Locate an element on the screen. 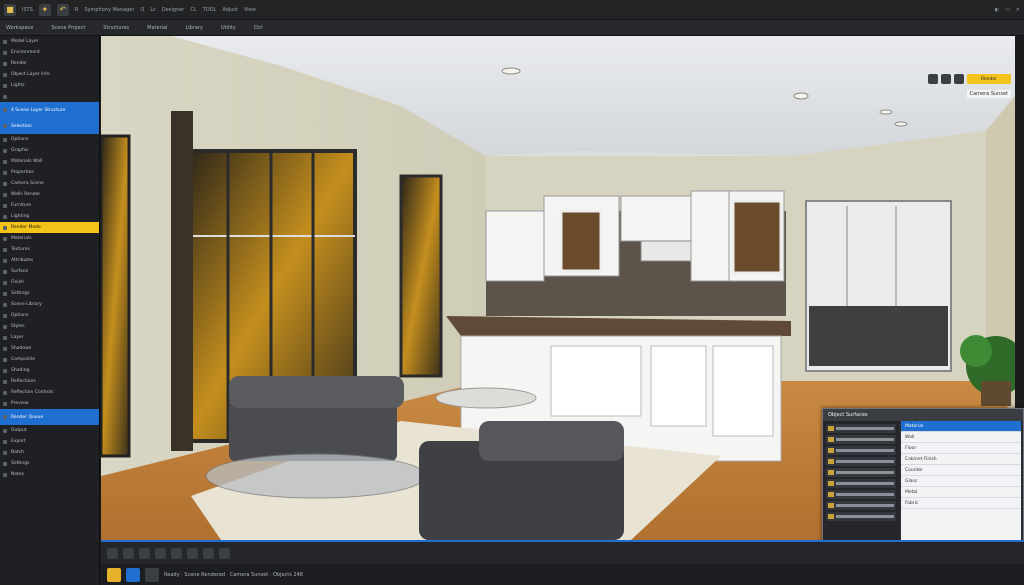 The width and height of the screenshot is (1024, 585). layer-row: Environment is located at coordinates (49, 52).